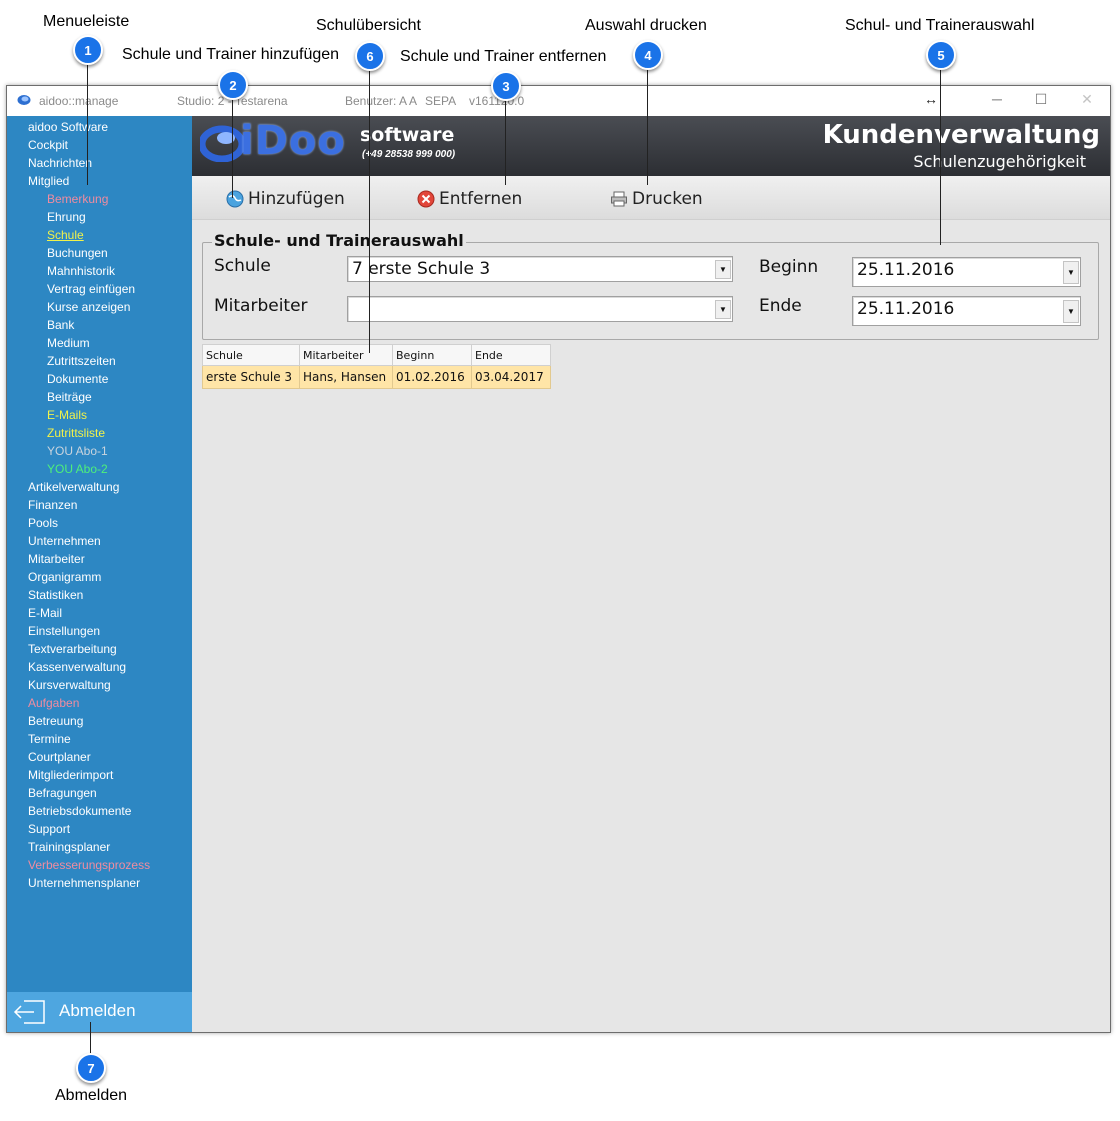  What do you see at coordinates (99, 469) in the screenshot?
I see `sidebar-item-you-abo-2: YOU Abo-2` at bounding box center [99, 469].